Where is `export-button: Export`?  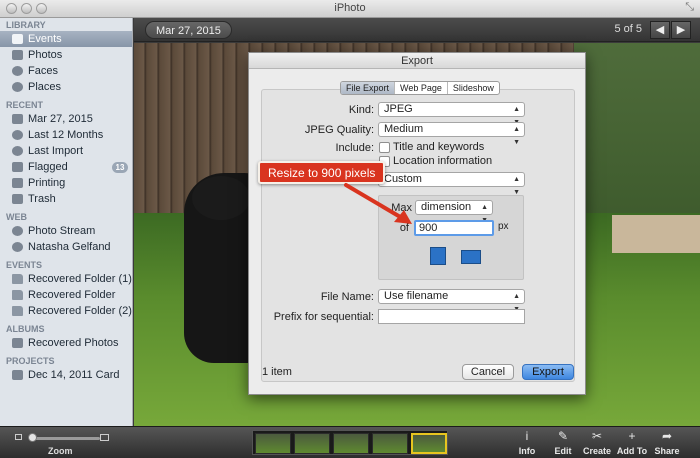
export-button: Export is located at coordinates (548, 372).